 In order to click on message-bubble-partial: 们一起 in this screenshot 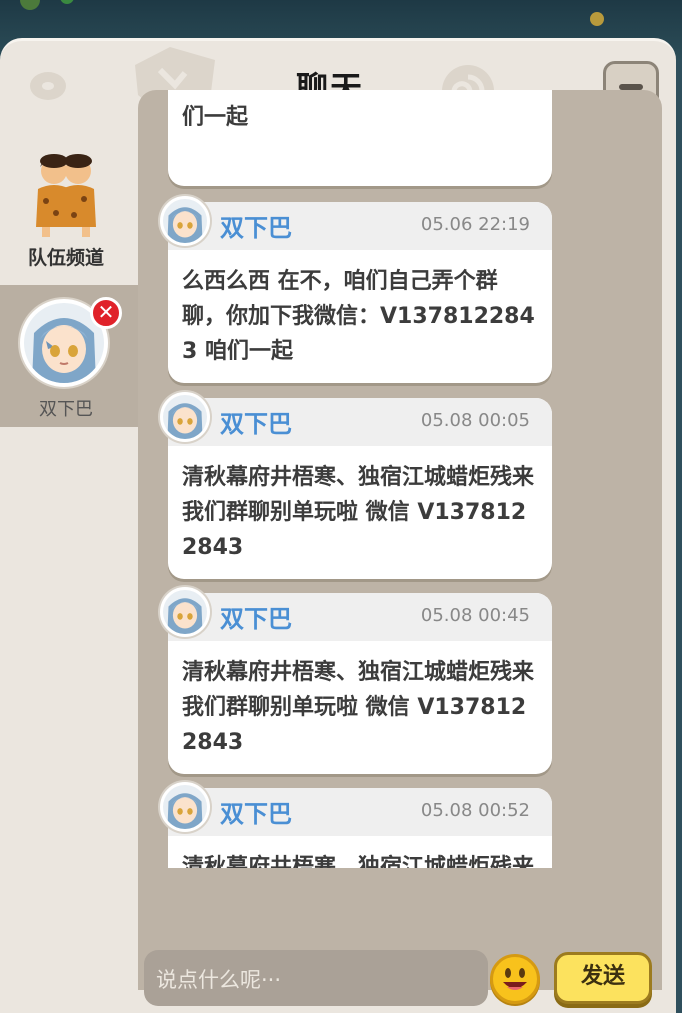, I will do `click(360, 138)`.